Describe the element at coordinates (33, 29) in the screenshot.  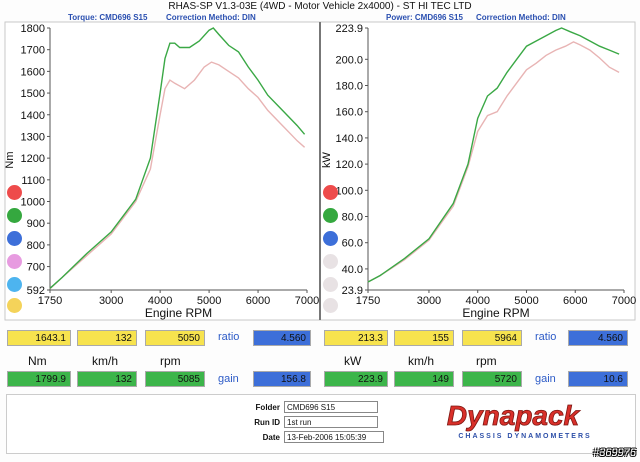
I see `y-tick-label: 1800` at that location.